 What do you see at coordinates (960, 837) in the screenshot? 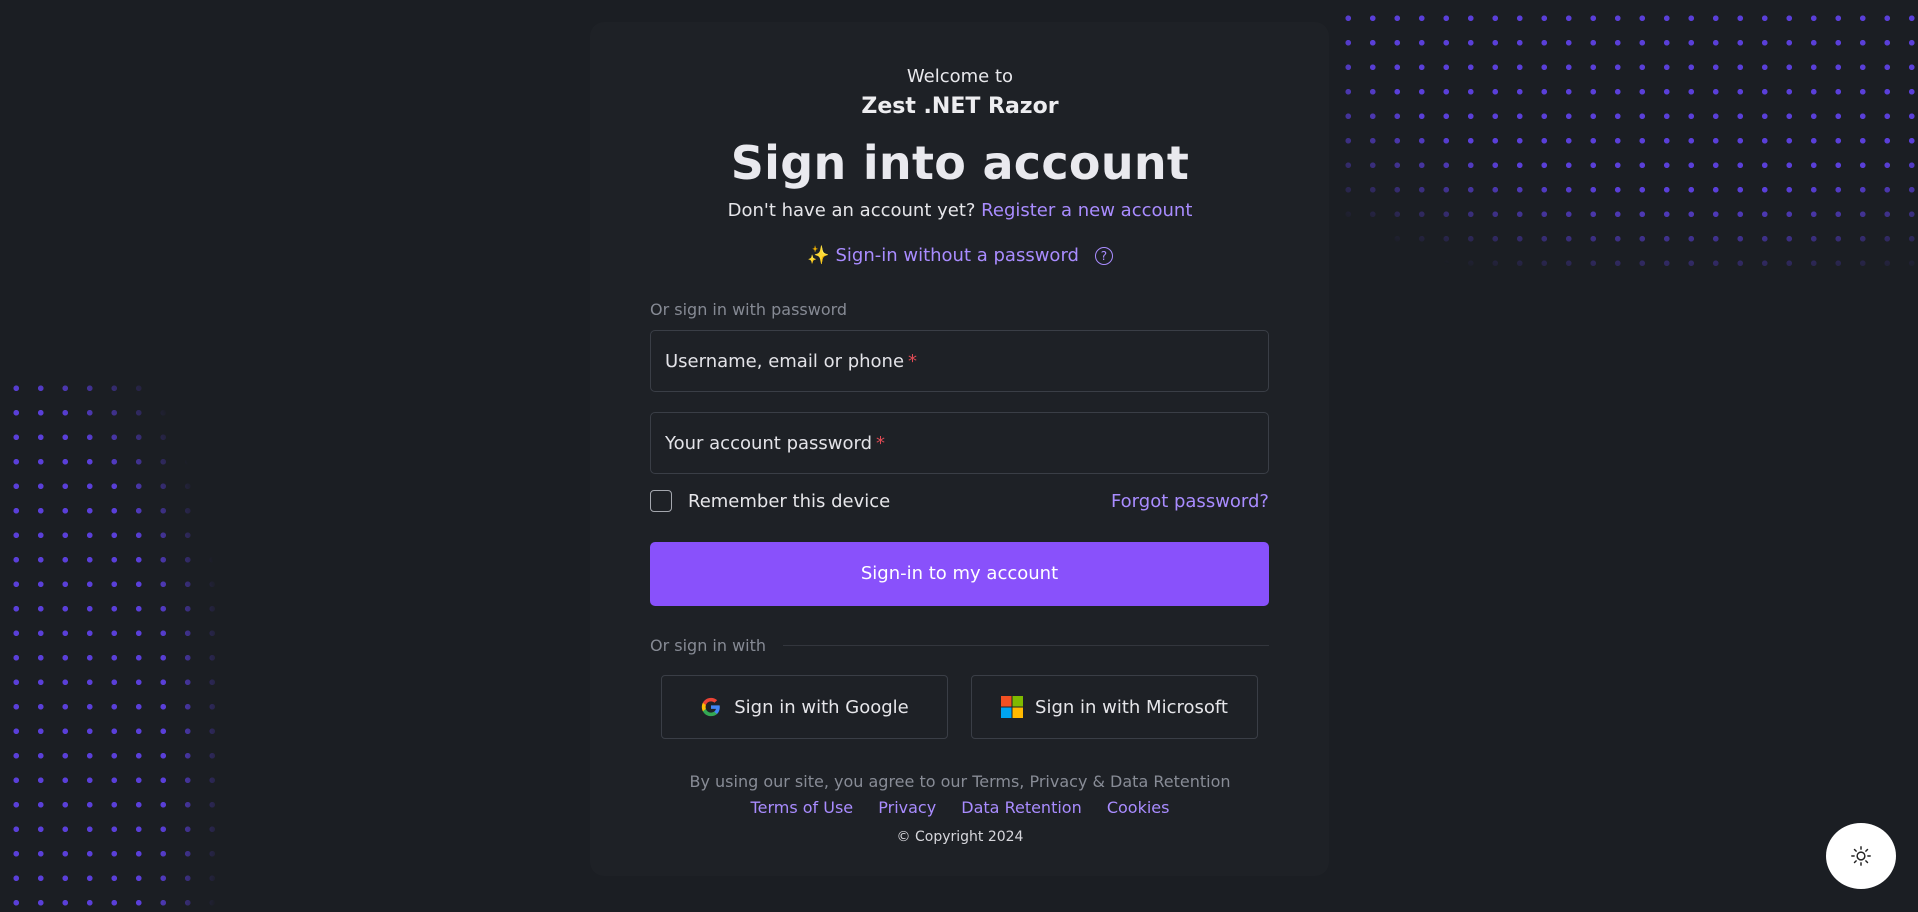
I see `copyright: © Copyright 2024` at bounding box center [960, 837].